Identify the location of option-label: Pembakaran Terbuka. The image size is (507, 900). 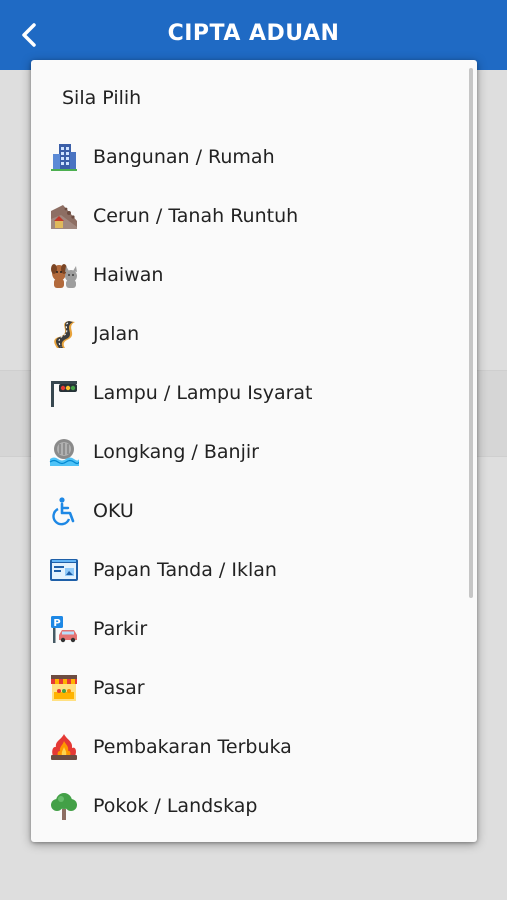
(192, 747).